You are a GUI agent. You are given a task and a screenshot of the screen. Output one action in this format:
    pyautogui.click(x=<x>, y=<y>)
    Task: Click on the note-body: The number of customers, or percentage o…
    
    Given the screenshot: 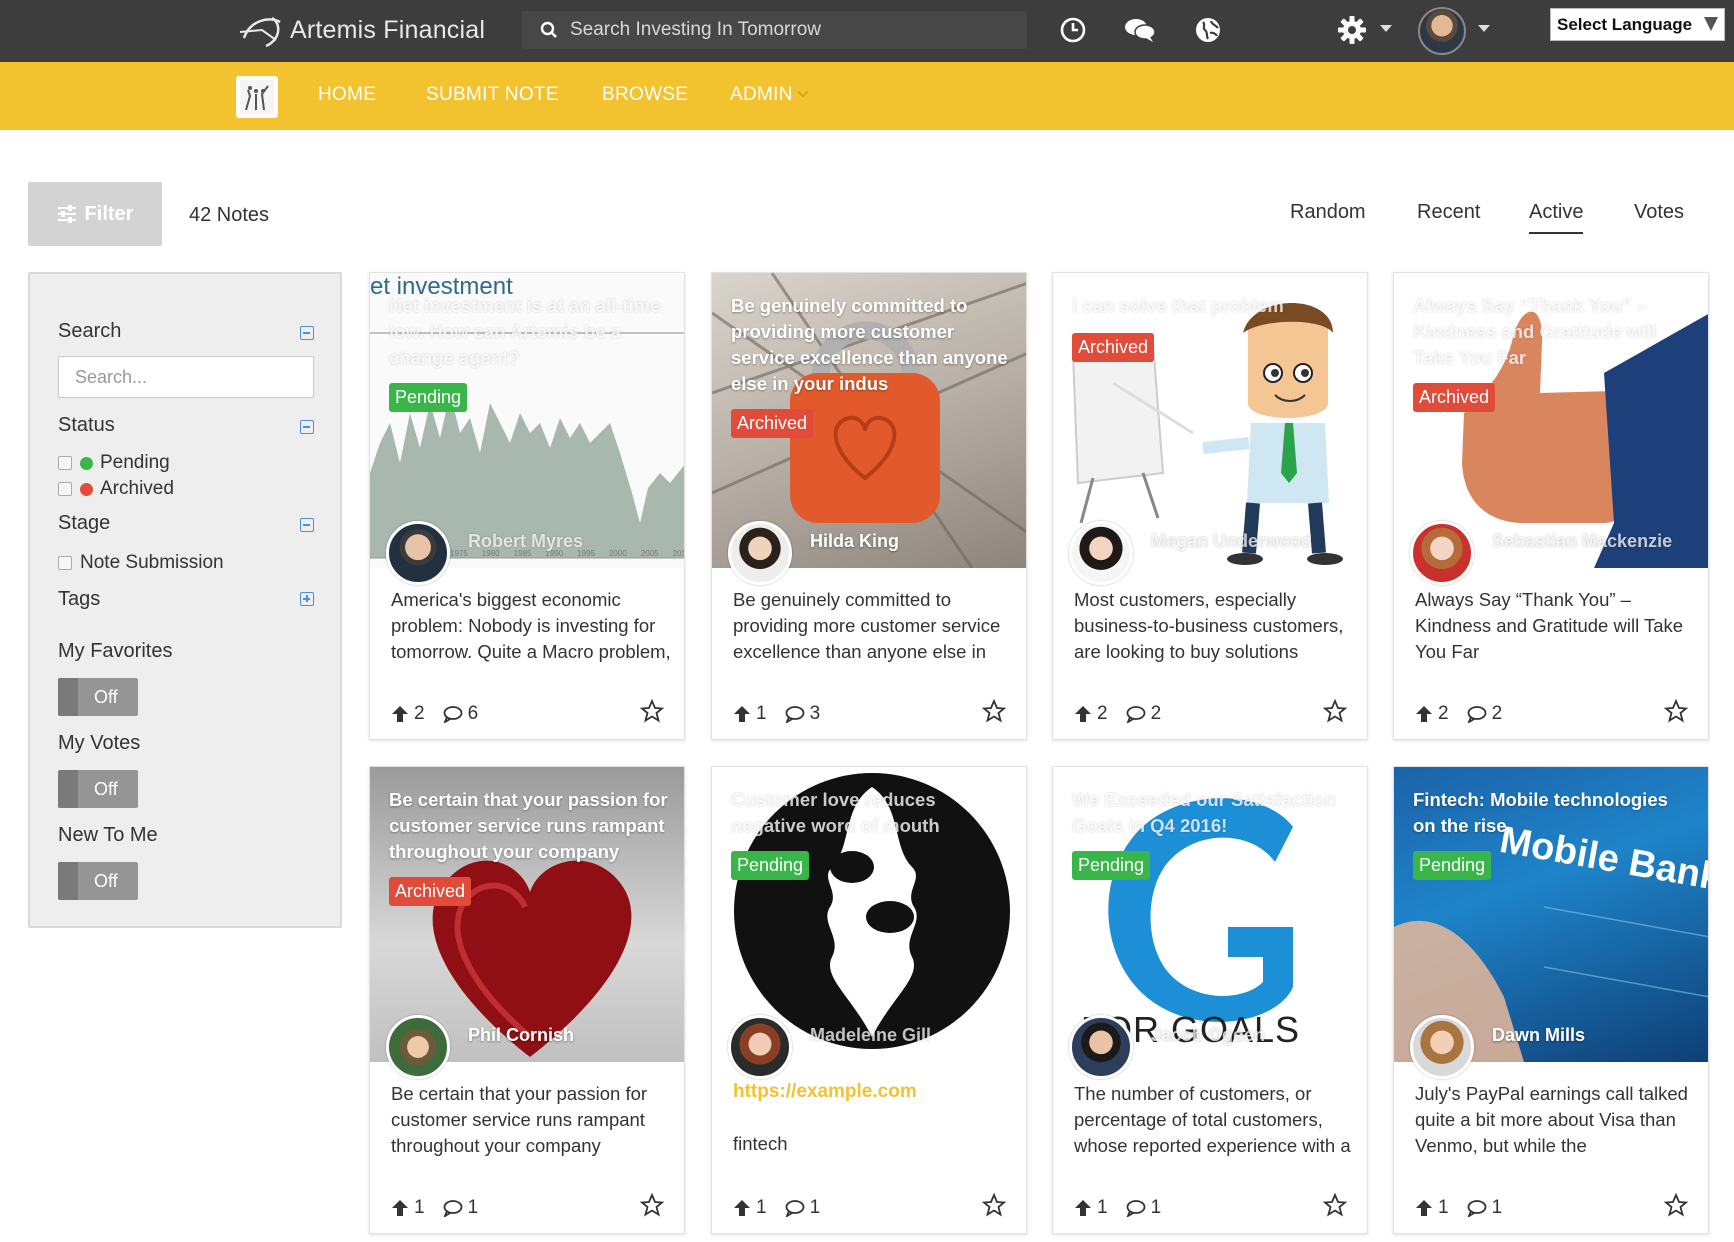 What is the action you would take?
    pyautogui.click(x=1212, y=1119)
    